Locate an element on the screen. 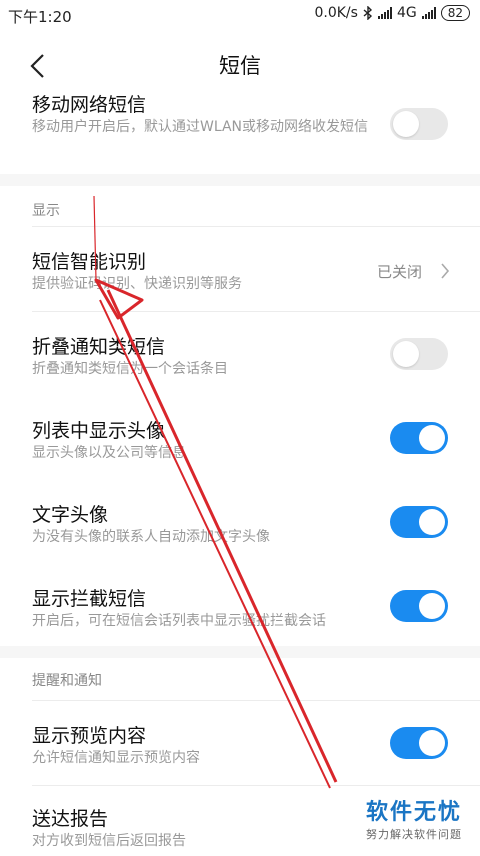 This screenshot has height=856, width=480. watermark-title: 软件无忧 is located at coordinates (413, 812).